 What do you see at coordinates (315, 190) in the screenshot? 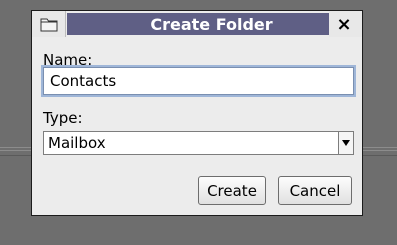
I see `cancel-button: Cancel` at bounding box center [315, 190].